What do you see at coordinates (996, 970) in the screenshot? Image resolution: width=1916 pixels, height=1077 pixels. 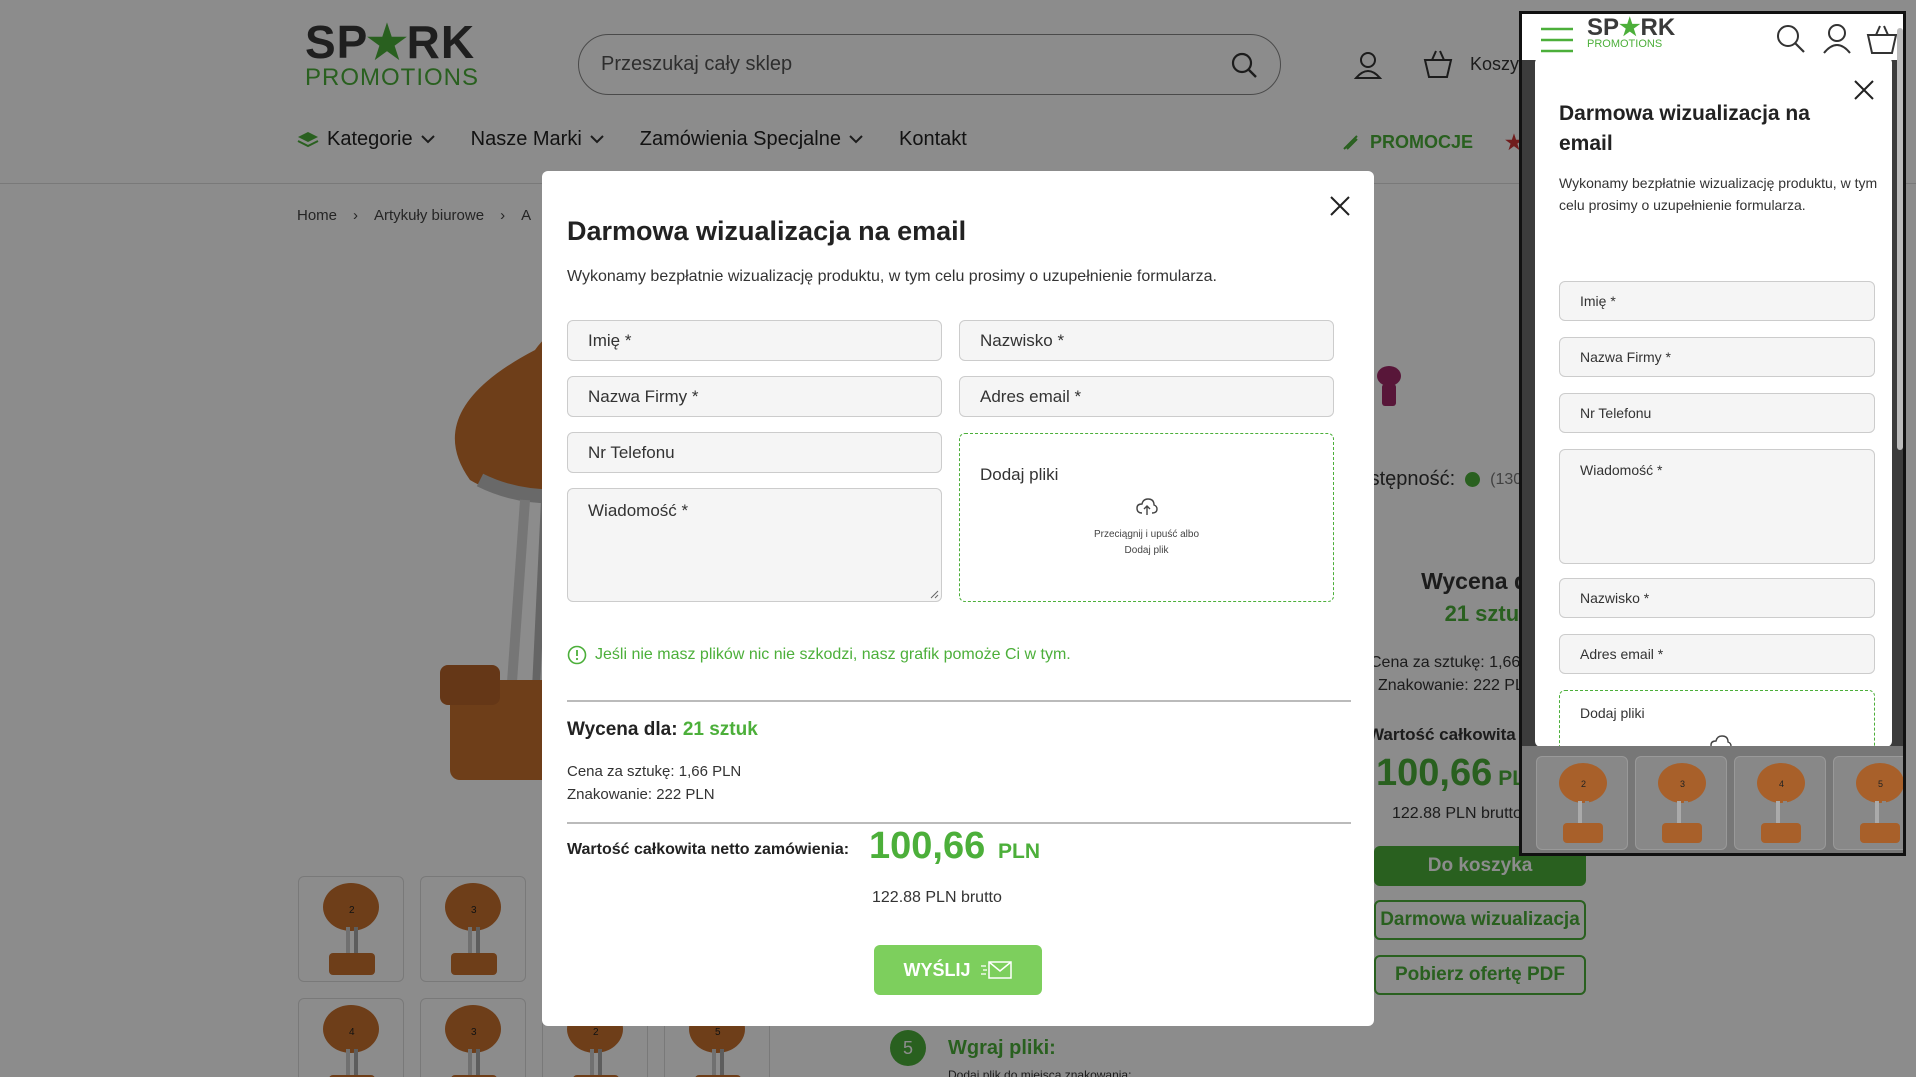 I see `envelope-icon` at bounding box center [996, 970].